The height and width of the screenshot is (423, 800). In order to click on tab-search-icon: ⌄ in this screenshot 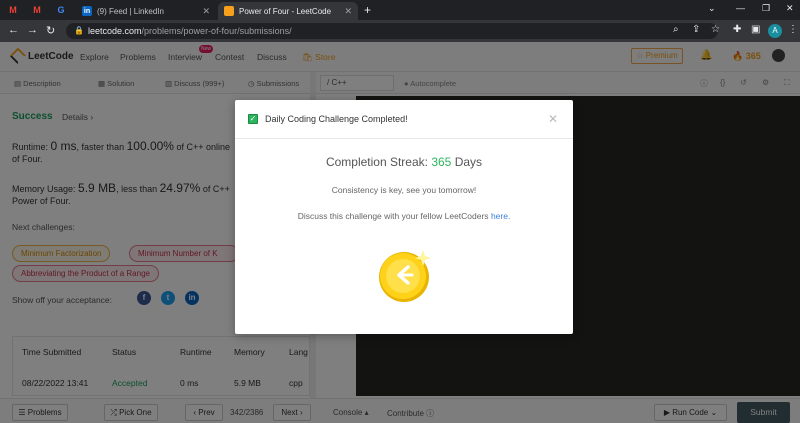, I will do `click(712, 8)`.